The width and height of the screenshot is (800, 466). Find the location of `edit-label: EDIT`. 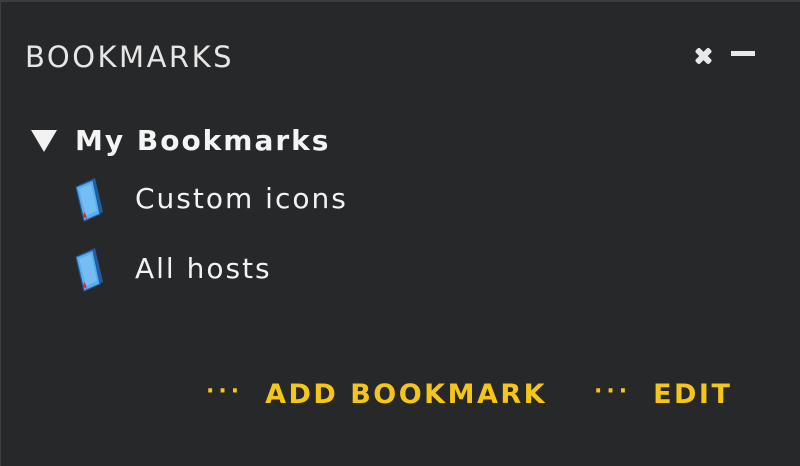

edit-label: EDIT is located at coordinates (693, 394).